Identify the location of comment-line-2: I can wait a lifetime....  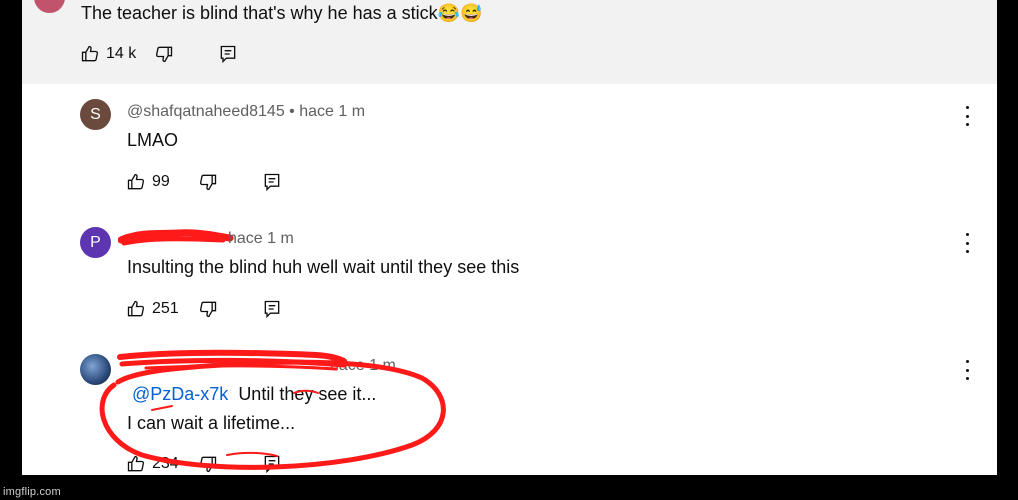
(211, 423).